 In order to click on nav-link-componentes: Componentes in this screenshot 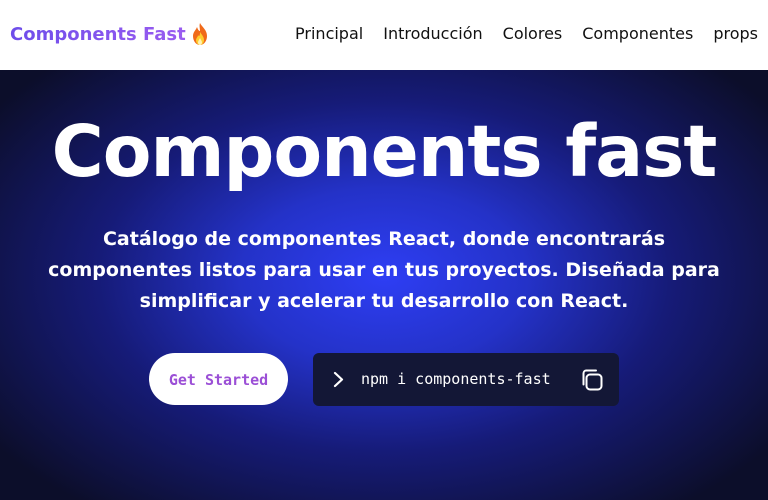, I will do `click(637, 33)`.